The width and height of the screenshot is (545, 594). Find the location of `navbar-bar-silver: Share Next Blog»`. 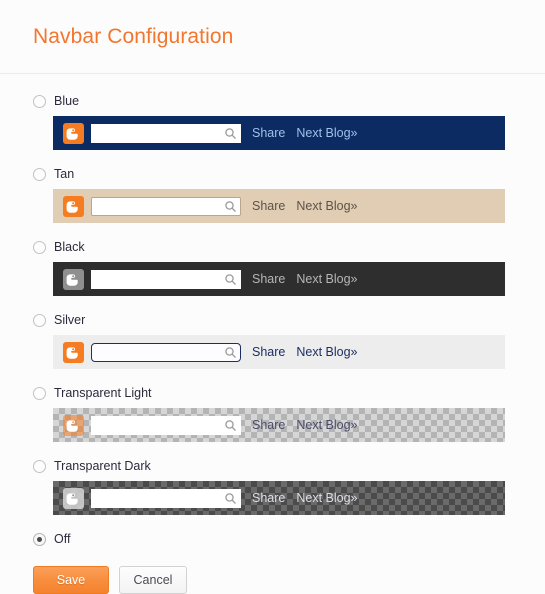

navbar-bar-silver: Share Next Blog» is located at coordinates (279, 352).